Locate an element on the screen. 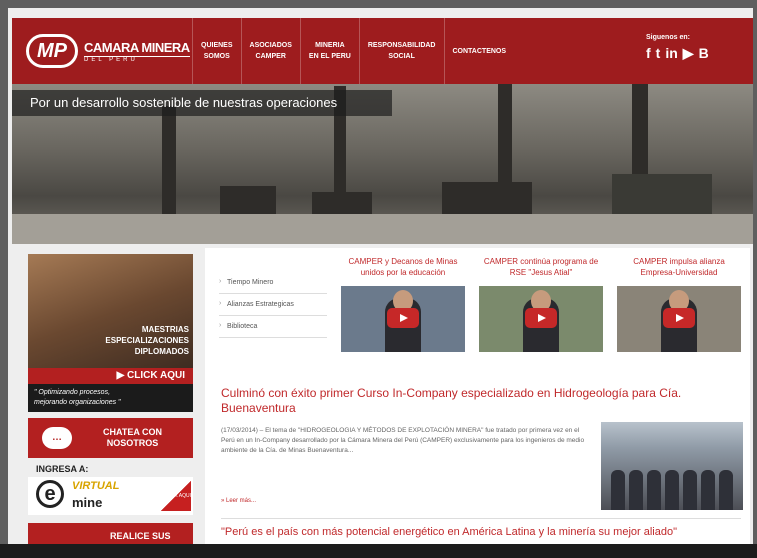  mine-label: mine is located at coordinates (87, 502).